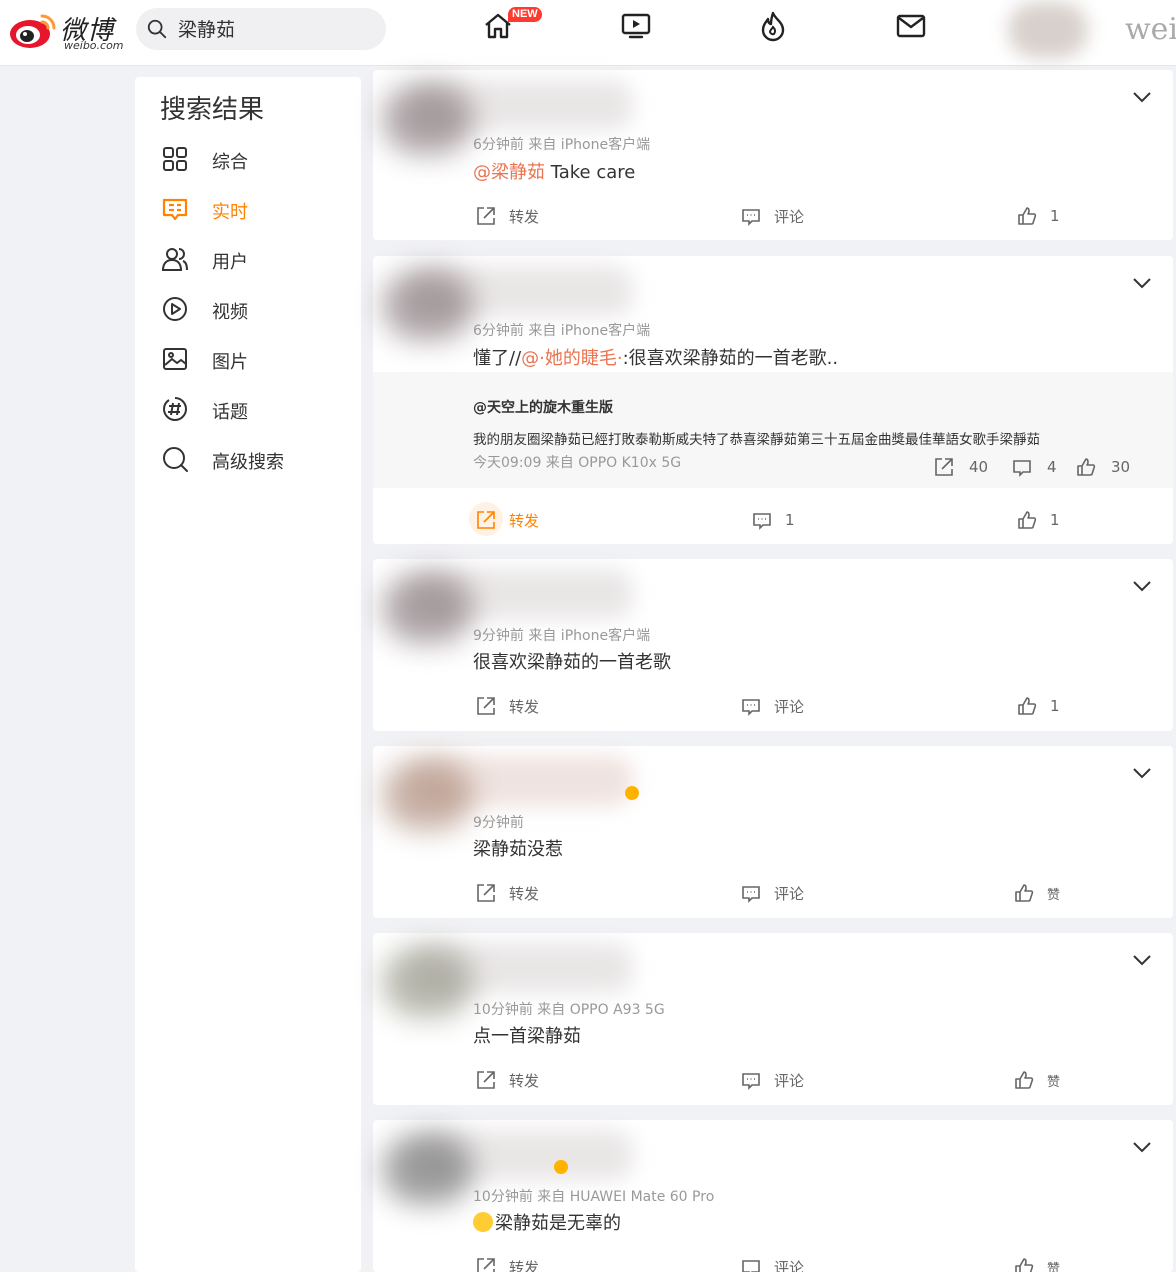 This screenshot has height=1272, width=1176. I want to click on count-label: 4, so click(1052, 467).